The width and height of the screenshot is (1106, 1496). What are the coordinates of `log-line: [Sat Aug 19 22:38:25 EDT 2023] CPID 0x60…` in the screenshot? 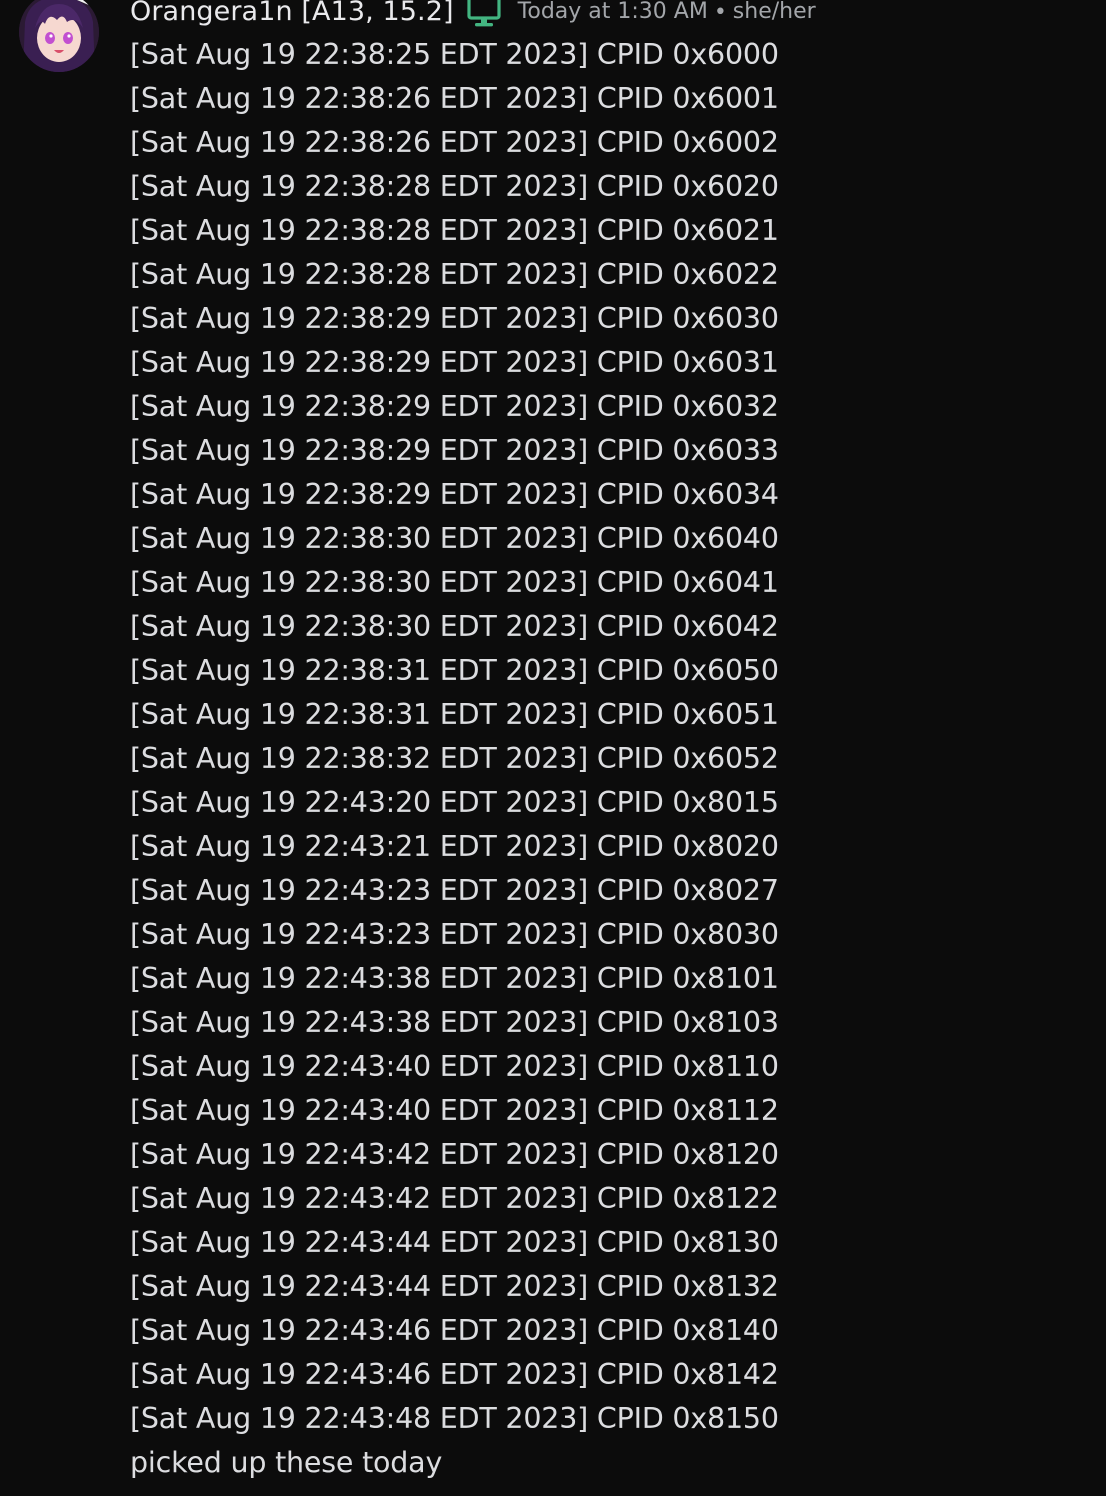 It's located at (454, 54).